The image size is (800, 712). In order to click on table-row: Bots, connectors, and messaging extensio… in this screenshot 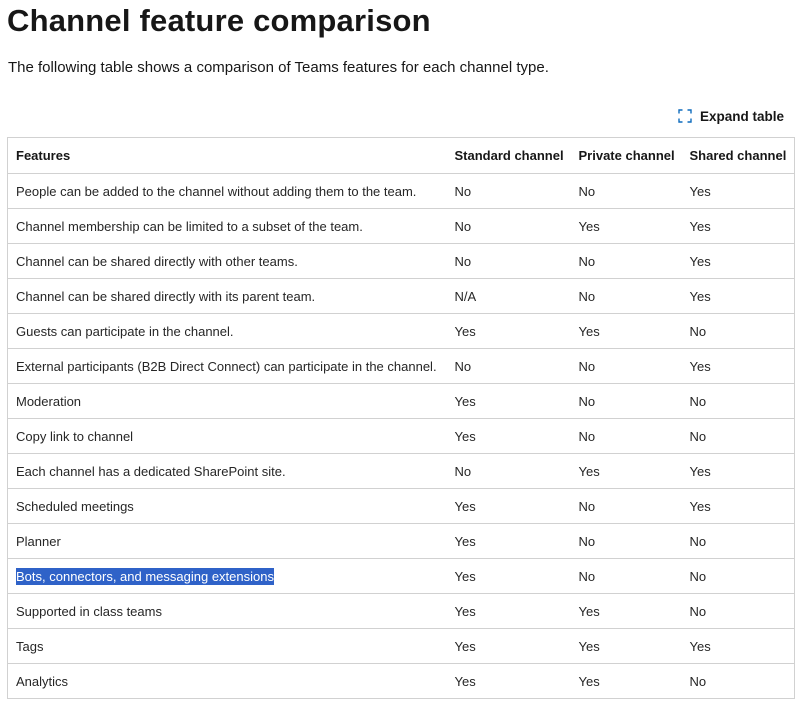, I will do `click(401, 576)`.